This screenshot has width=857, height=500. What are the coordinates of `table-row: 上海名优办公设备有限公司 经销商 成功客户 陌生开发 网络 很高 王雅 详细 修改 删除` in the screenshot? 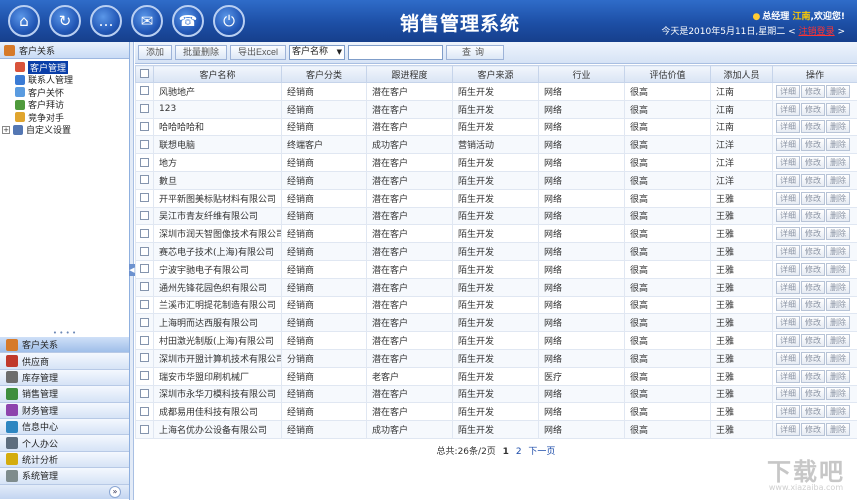 It's located at (496, 429).